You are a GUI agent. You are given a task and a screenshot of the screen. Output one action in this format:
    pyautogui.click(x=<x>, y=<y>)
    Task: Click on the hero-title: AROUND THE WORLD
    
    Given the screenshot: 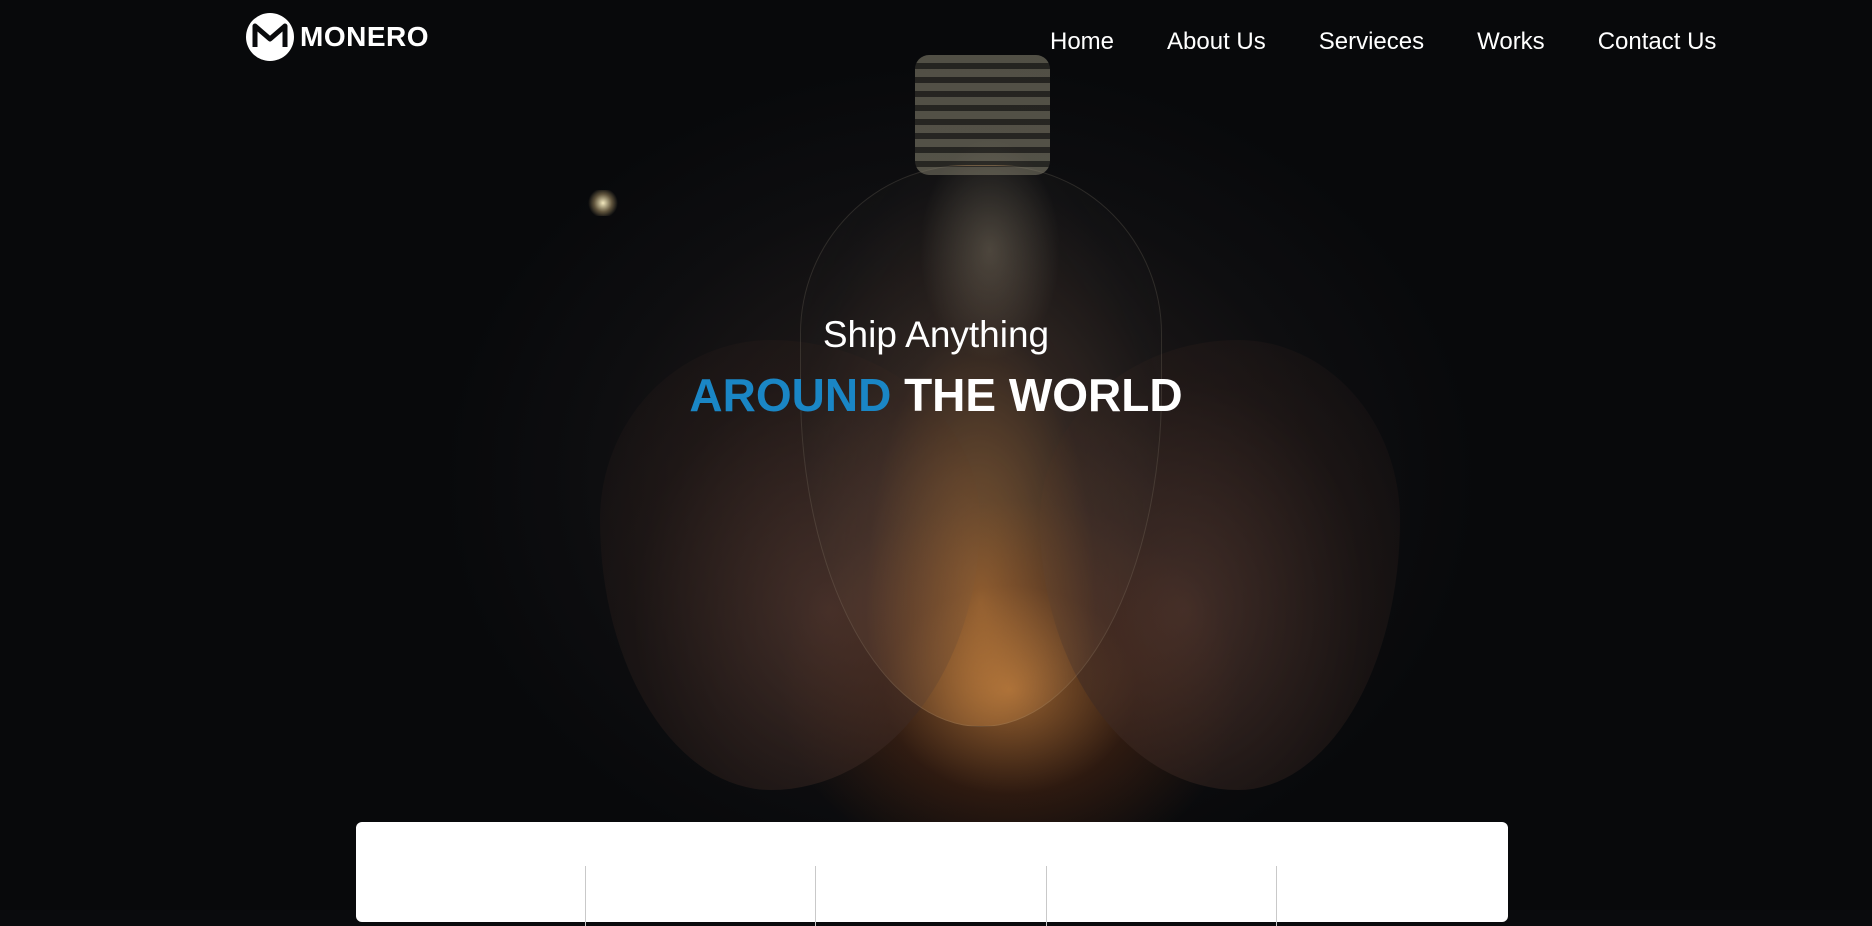 What is the action you would take?
    pyautogui.click(x=936, y=395)
    